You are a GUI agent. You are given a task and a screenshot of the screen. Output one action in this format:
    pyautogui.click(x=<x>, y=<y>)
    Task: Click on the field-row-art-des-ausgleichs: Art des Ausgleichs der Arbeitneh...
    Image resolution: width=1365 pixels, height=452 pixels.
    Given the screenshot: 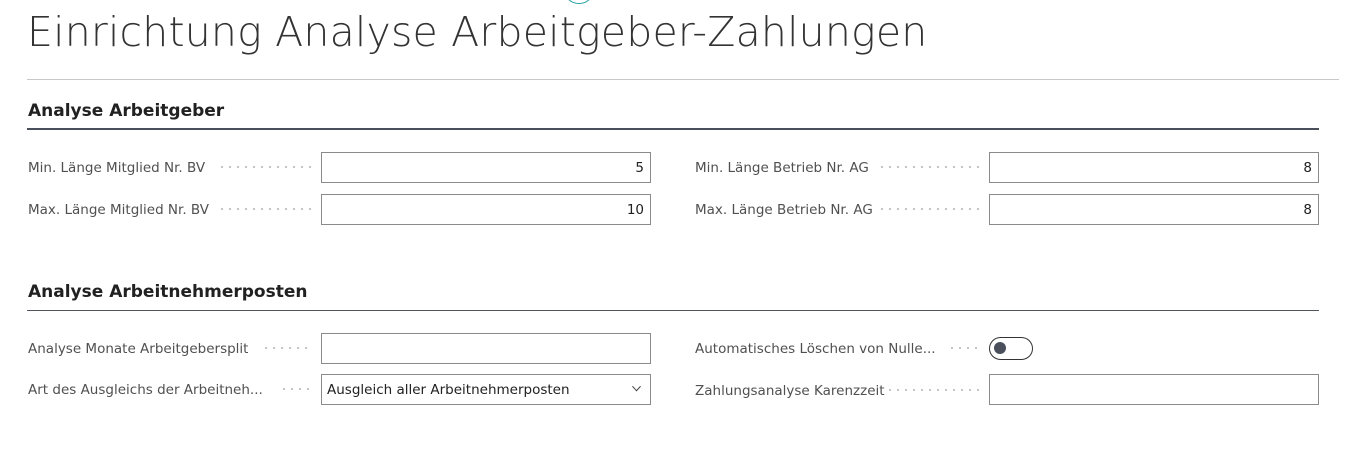 What is the action you would take?
    pyautogui.click(x=148, y=390)
    